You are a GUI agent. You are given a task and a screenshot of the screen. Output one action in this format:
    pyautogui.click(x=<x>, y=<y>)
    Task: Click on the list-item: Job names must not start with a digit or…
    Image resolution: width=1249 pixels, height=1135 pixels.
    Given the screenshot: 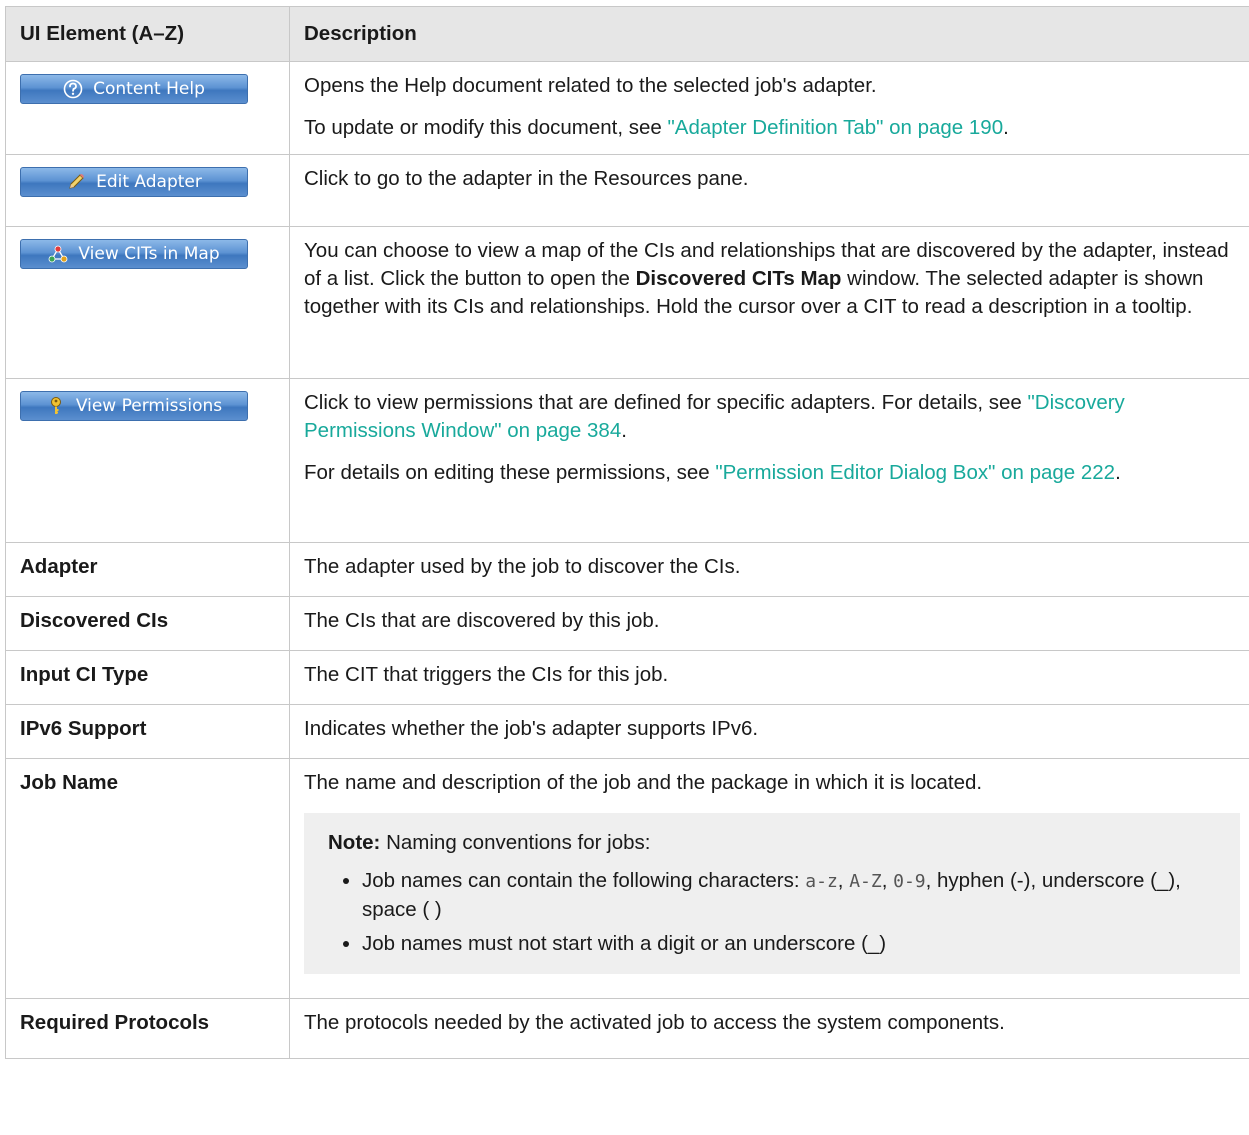 What is the action you would take?
    pyautogui.click(x=793, y=944)
    